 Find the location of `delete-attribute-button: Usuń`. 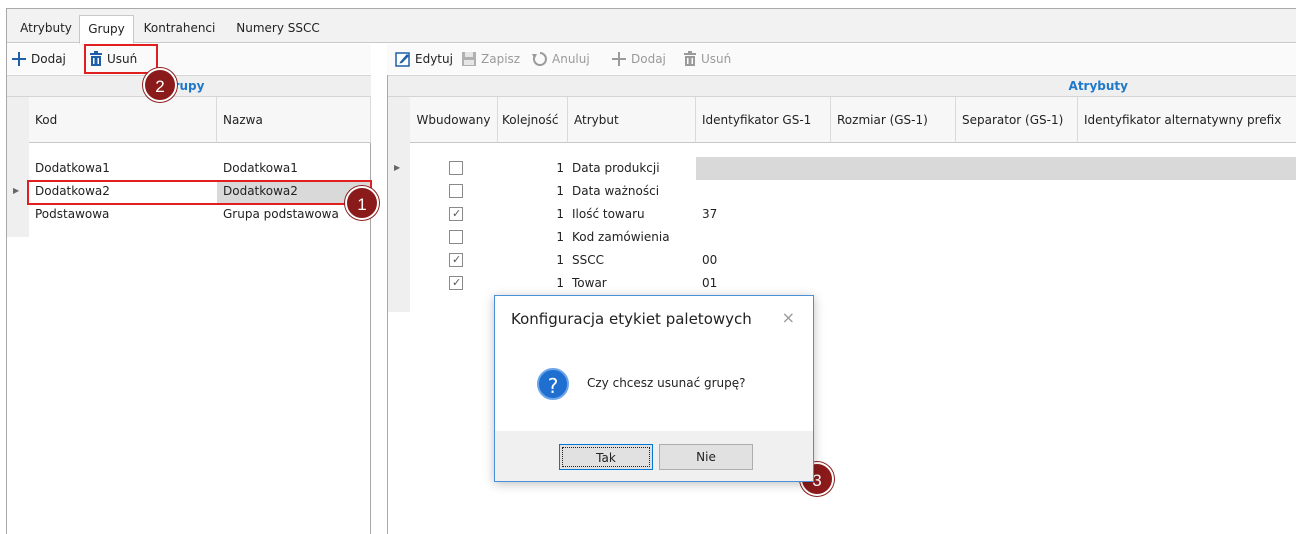

delete-attribute-button: Usuń is located at coordinates (707, 59).